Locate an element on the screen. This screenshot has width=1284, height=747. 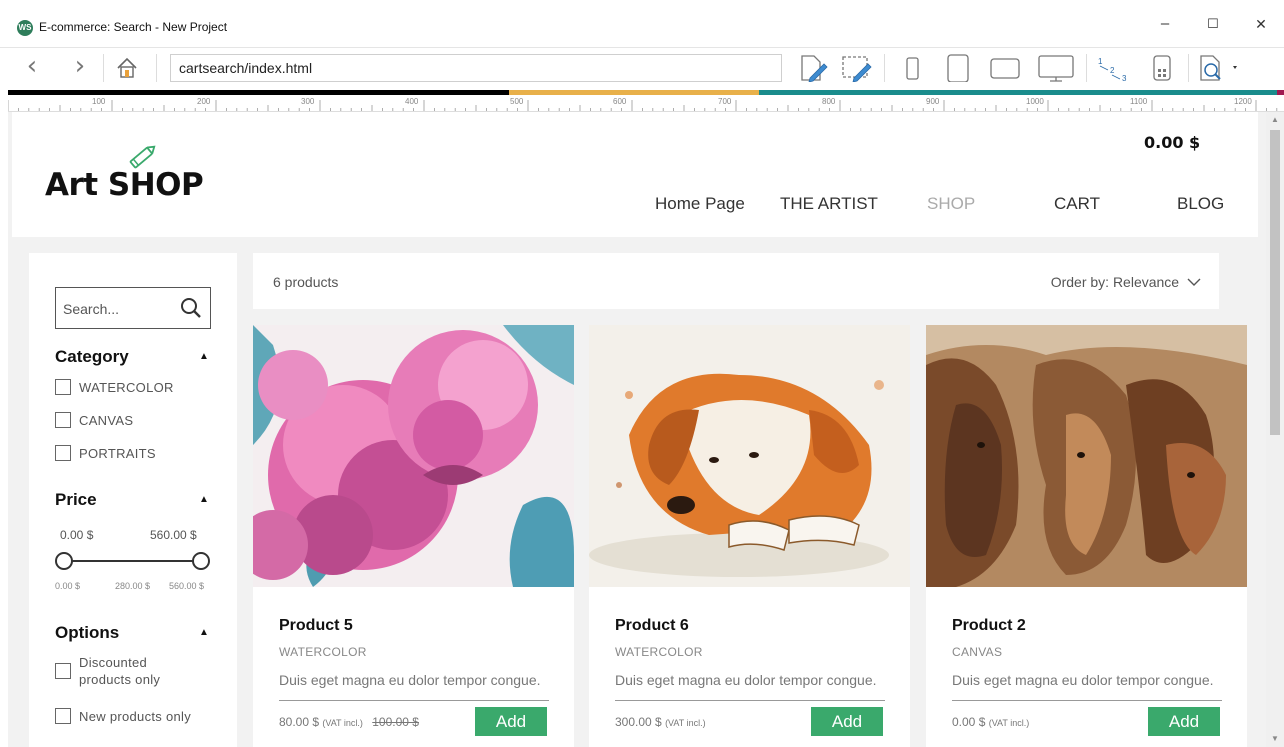
url-input: cartsearch/index.html is located at coordinates (476, 68).